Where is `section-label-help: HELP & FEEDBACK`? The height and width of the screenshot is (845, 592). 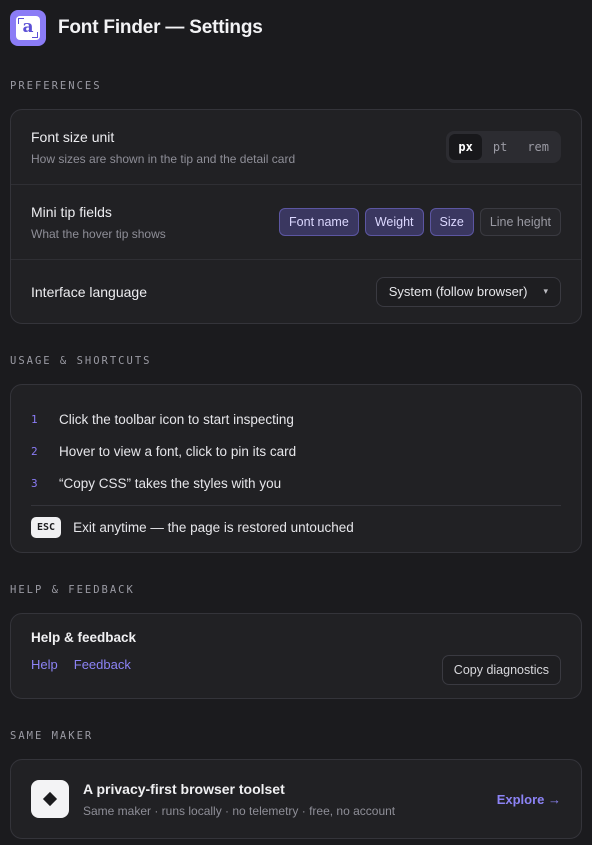
section-label-help: HELP & FEEDBACK is located at coordinates (72, 590).